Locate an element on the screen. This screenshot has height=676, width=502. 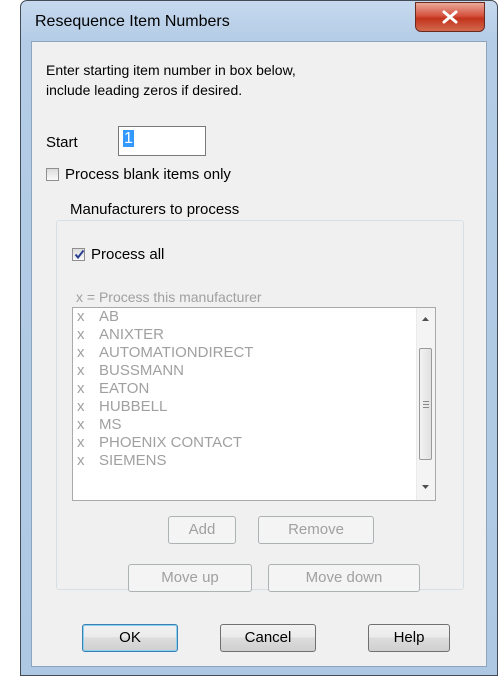
manufacturer-list-item: x SIEMENS is located at coordinates (254, 461).